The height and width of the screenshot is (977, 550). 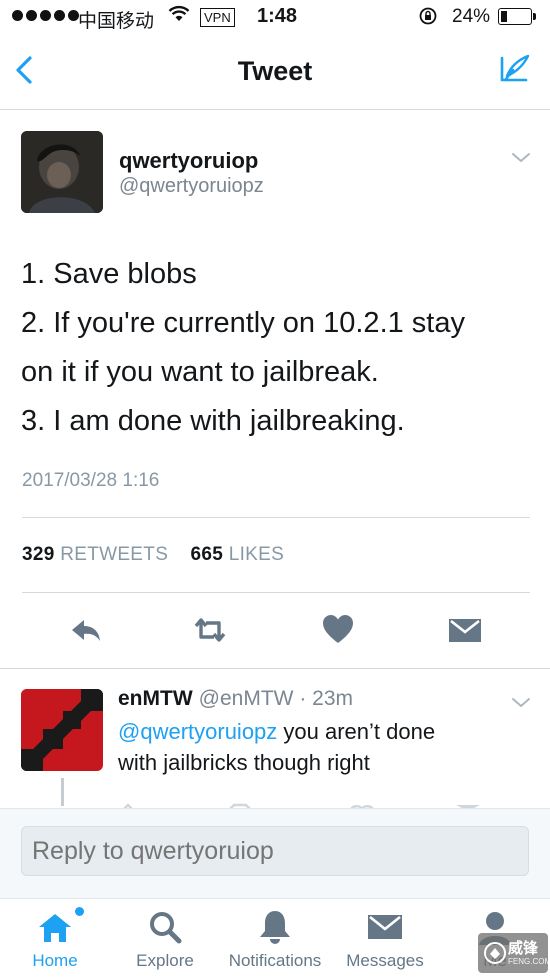 I want to click on retweets-label: RETWEETS, so click(x=114, y=554).